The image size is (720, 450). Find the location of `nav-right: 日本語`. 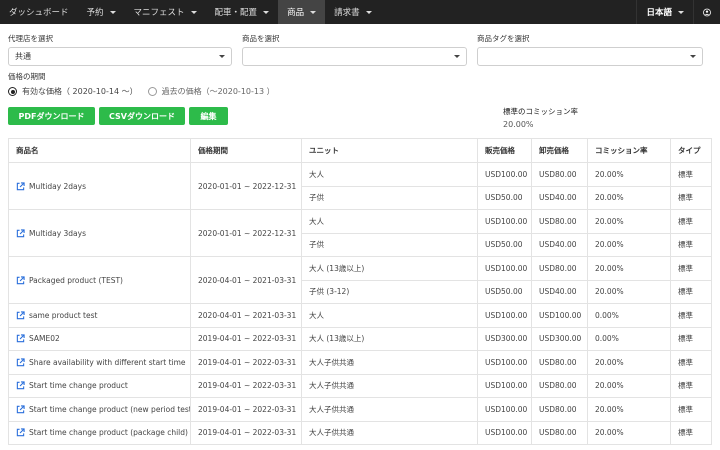

nav-right: 日本語 is located at coordinates (678, 12).